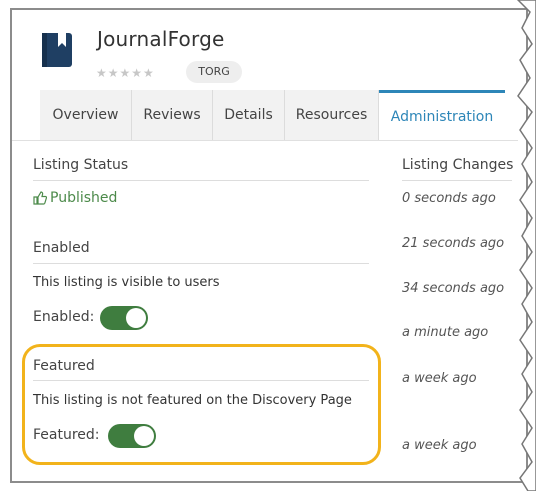 This screenshot has width=536, height=491. Describe the element at coordinates (40, 198) in the screenshot. I see `thumbs-up-icon` at that location.